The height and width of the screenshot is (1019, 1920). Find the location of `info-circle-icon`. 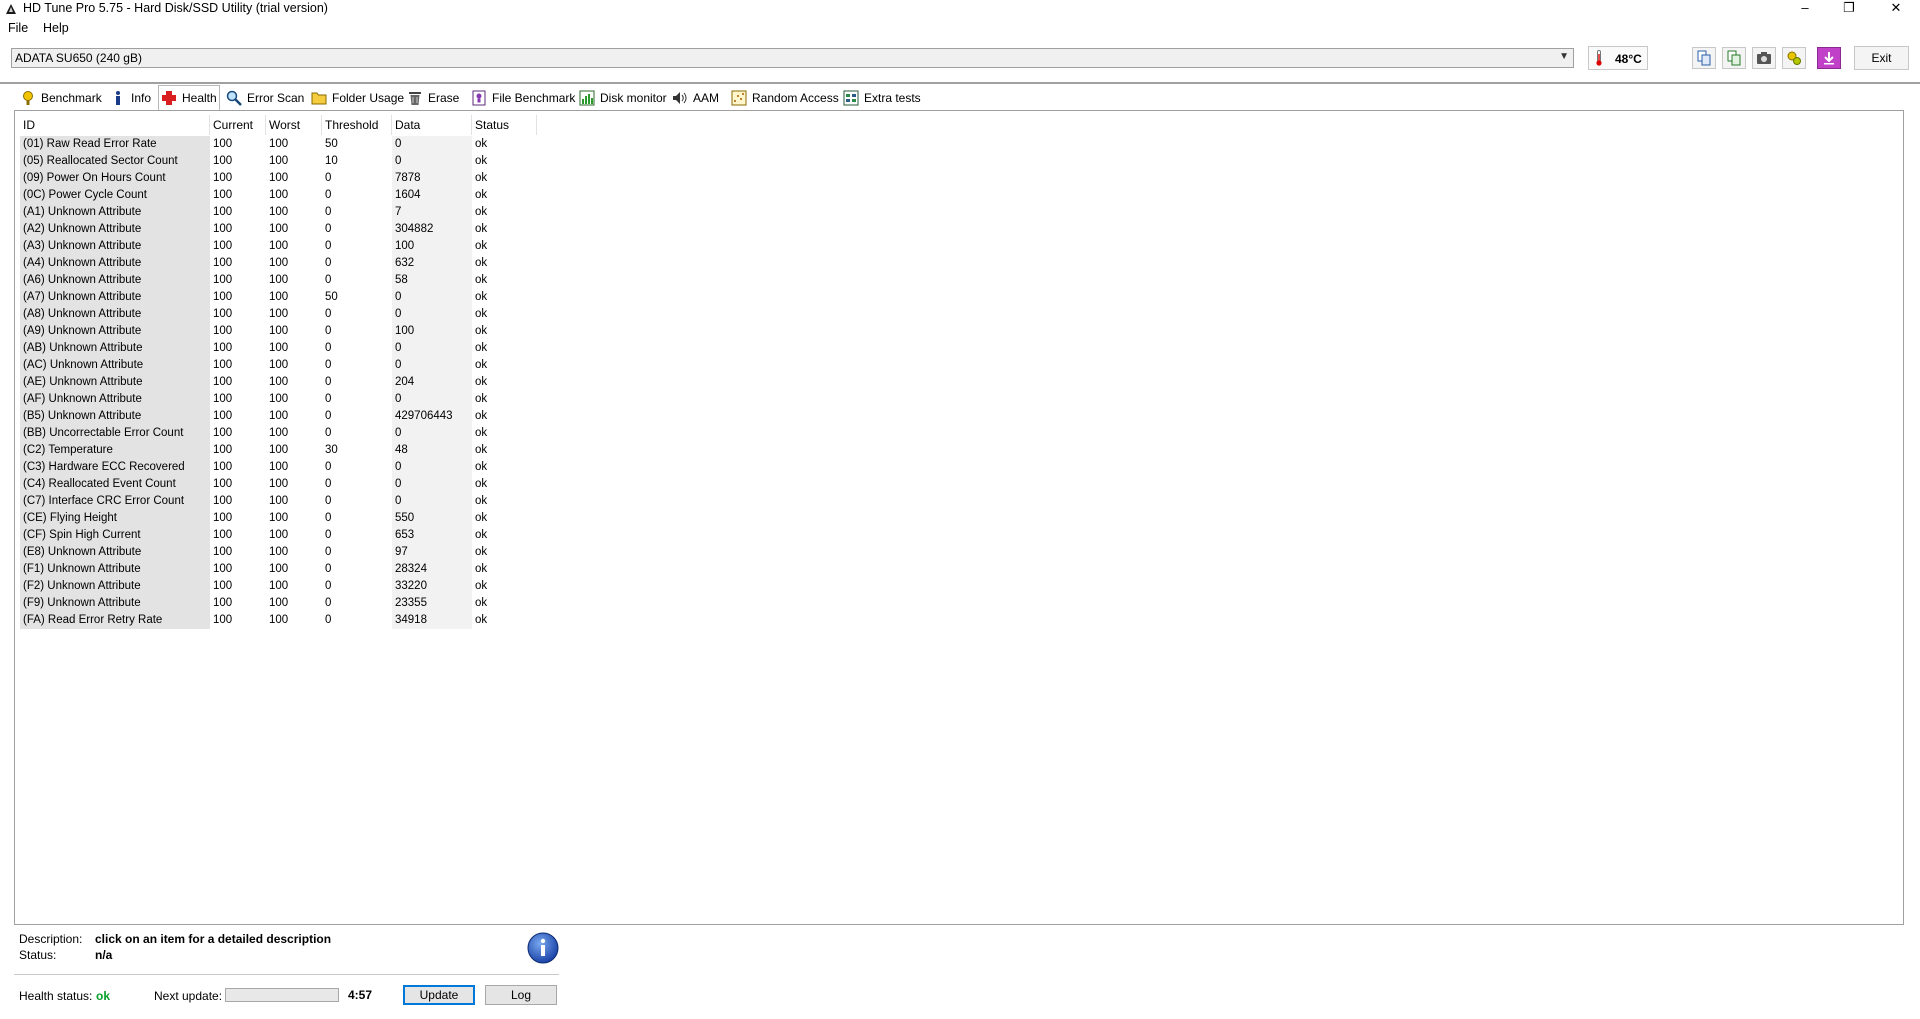

info-circle-icon is located at coordinates (543, 948).